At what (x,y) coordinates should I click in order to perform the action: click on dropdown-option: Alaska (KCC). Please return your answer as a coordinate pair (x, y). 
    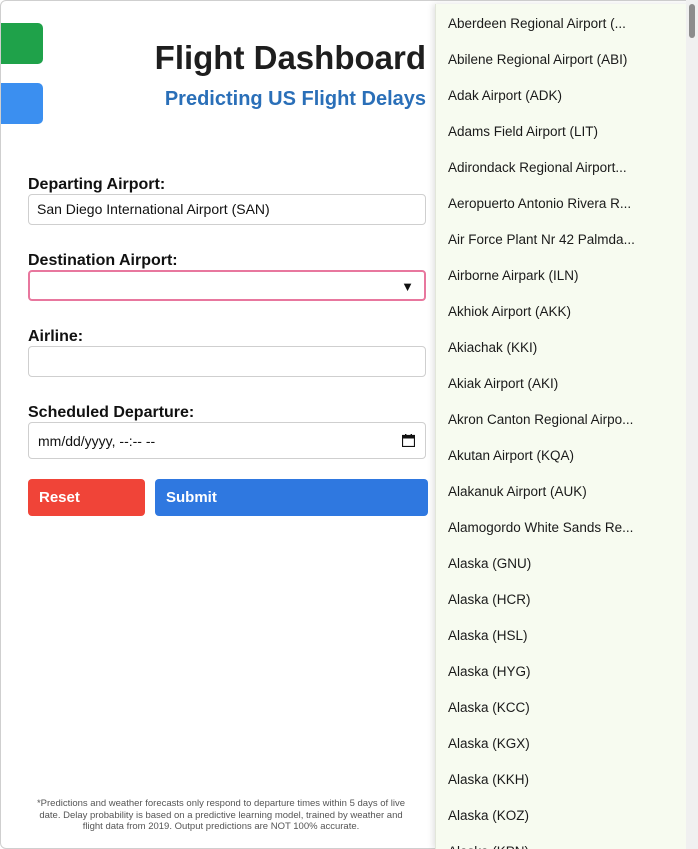
    Looking at the image, I should click on (567, 706).